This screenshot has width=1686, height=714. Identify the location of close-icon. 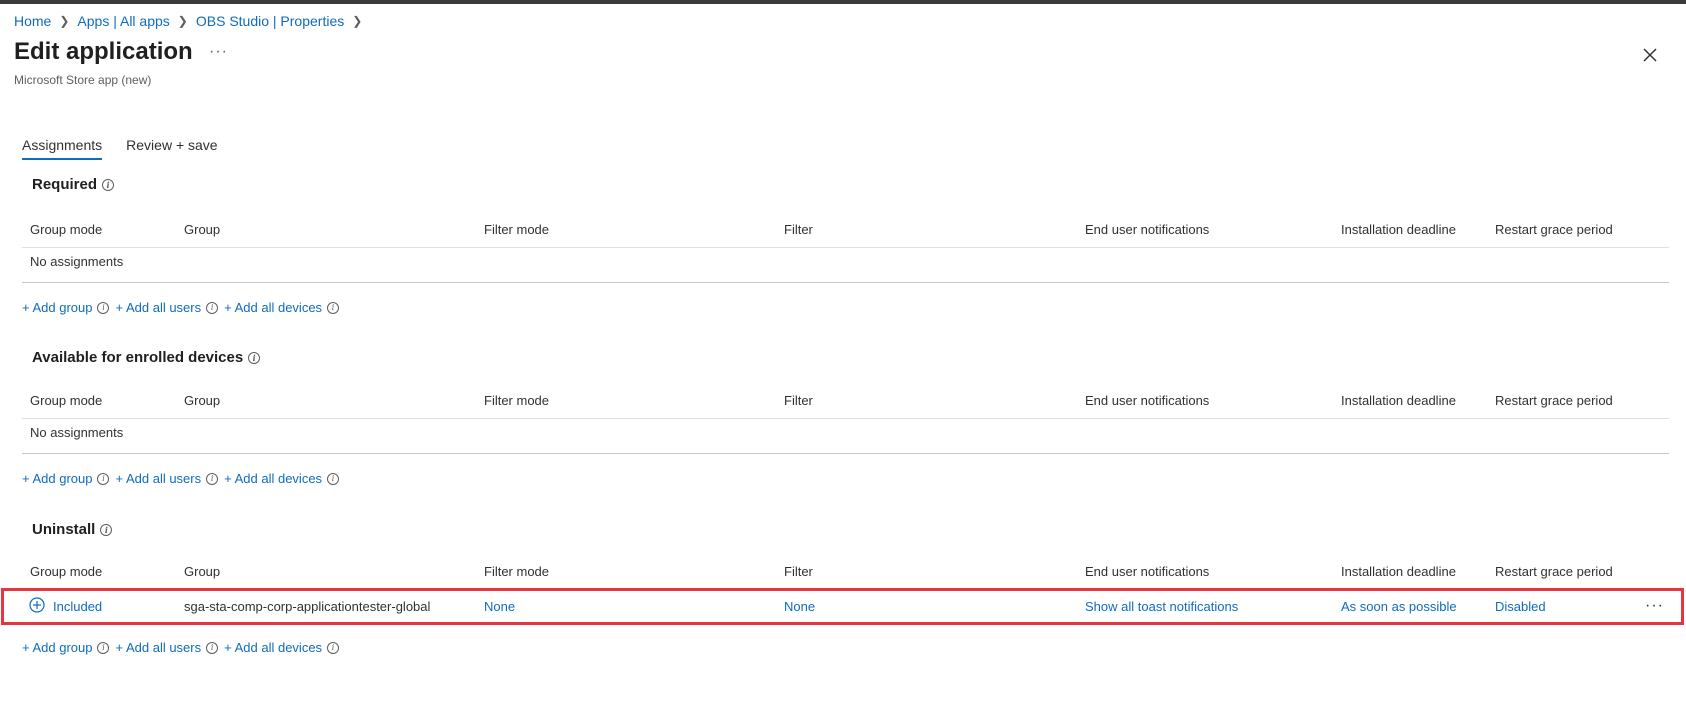
(1650, 55).